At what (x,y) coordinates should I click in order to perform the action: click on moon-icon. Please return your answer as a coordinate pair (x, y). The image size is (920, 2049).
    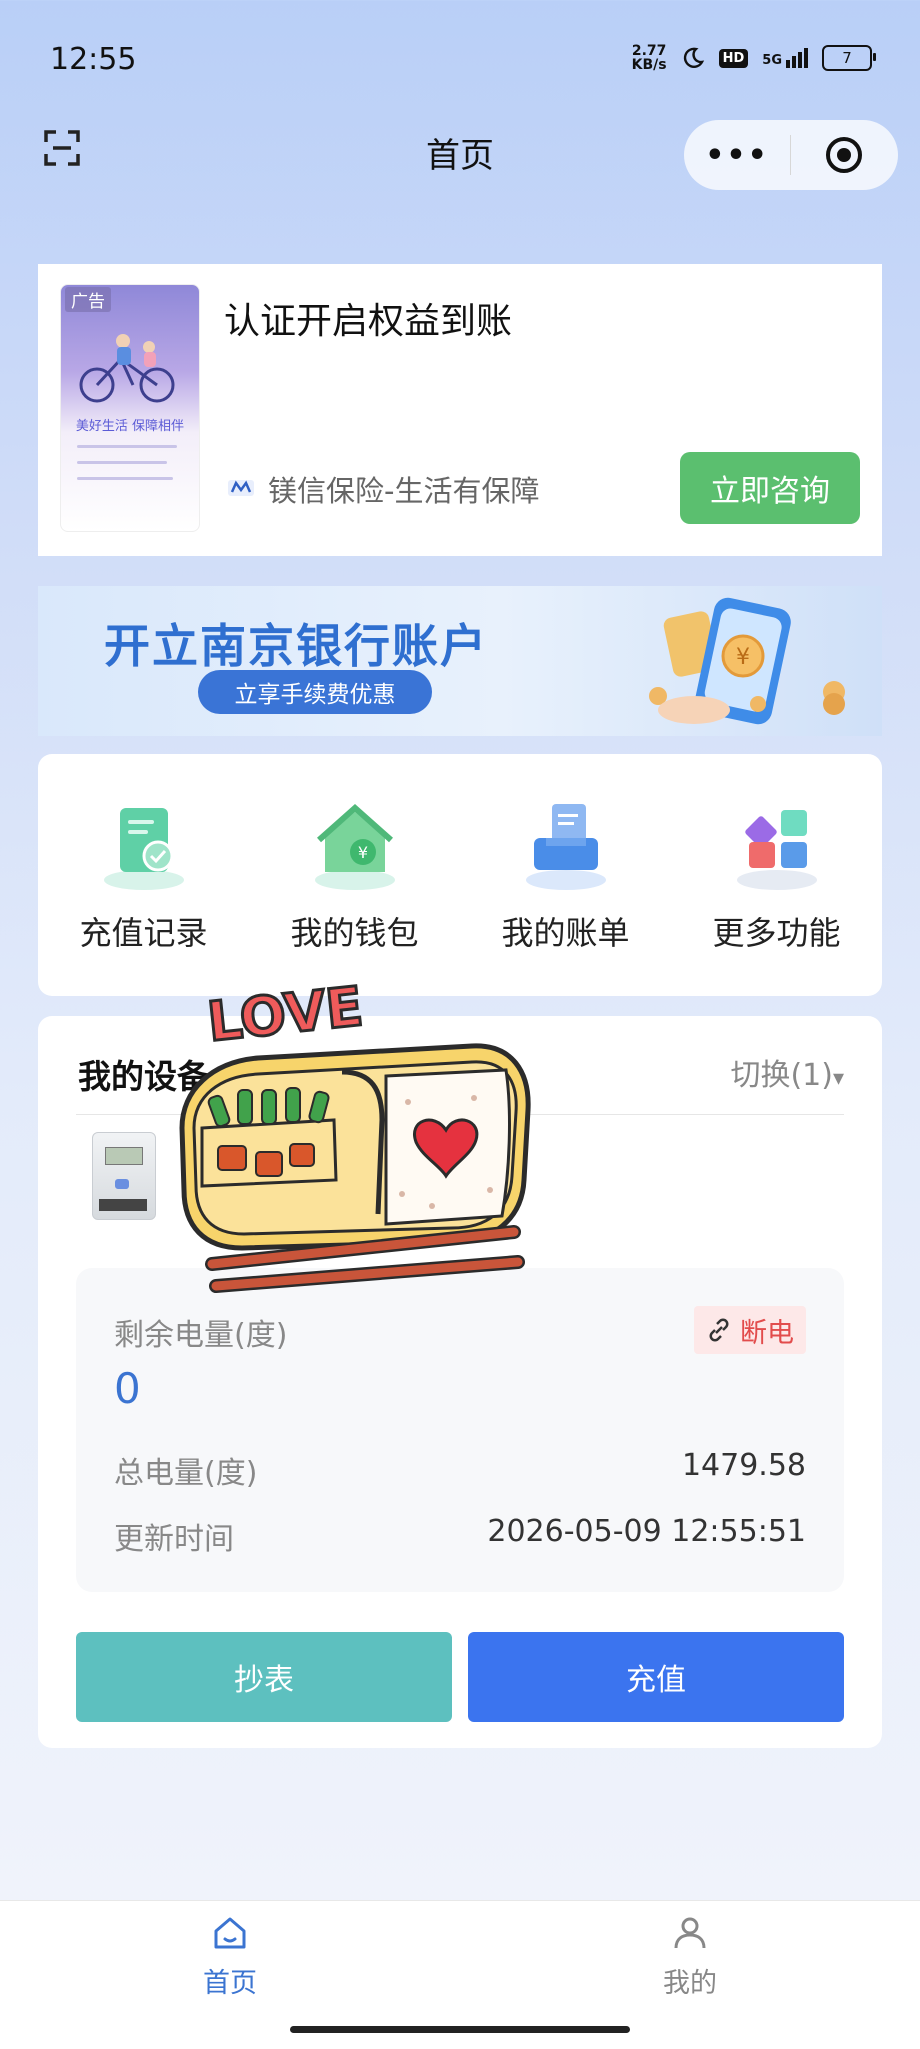
    Looking at the image, I should click on (693, 57).